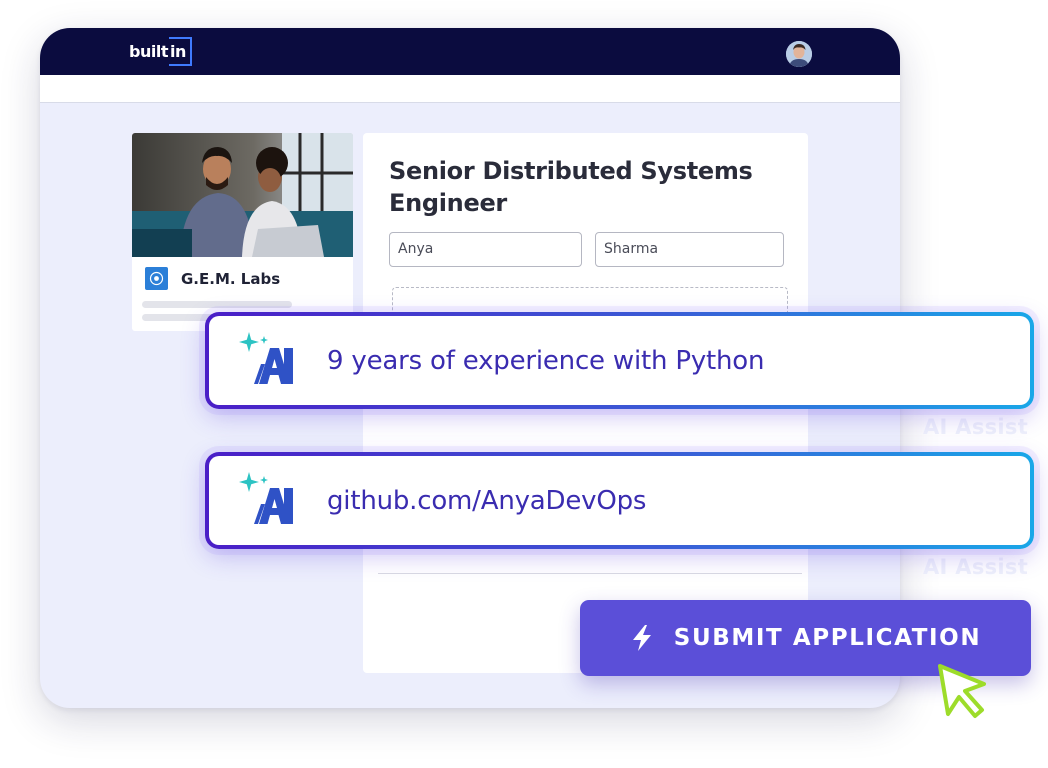 The height and width of the screenshot is (768, 1048). What do you see at coordinates (641, 638) in the screenshot?
I see `lightning-bolt-icon` at bounding box center [641, 638].